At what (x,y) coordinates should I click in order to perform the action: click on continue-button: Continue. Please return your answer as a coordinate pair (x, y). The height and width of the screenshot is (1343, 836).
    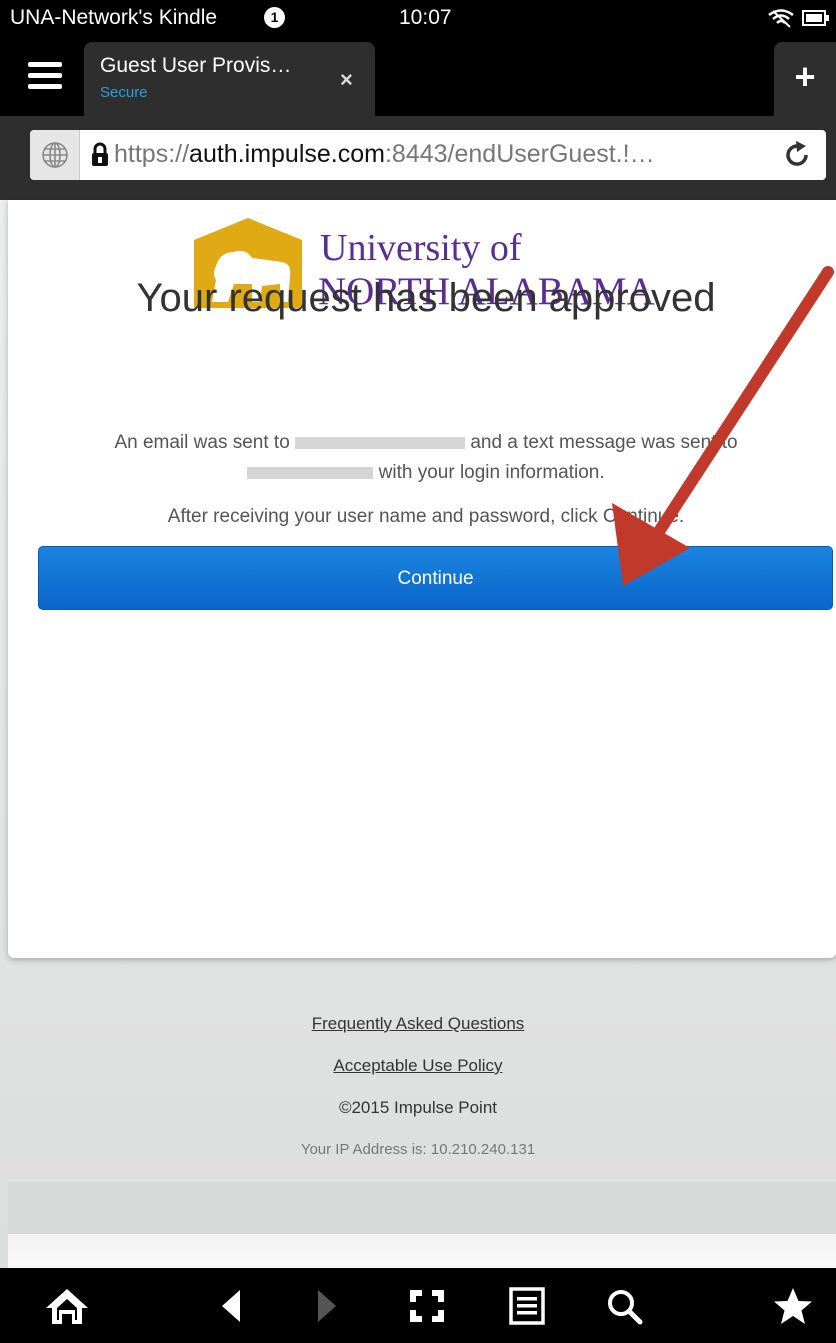
    Looking at the image, I should click on (435, 578).